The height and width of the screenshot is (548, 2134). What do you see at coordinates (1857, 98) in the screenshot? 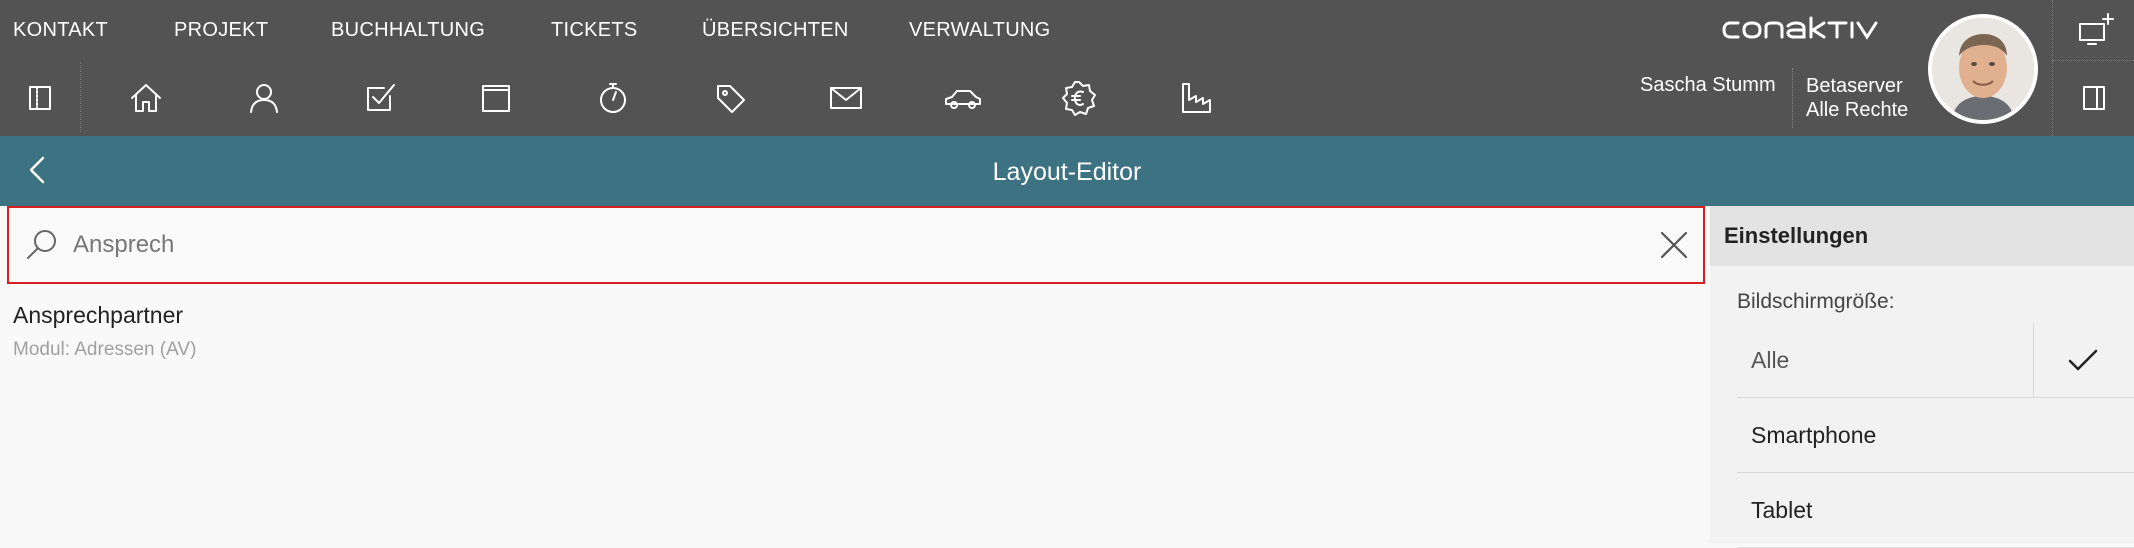
I see `server-info: Betaserver Alle Rechte` at bounding box center [1857, 98].